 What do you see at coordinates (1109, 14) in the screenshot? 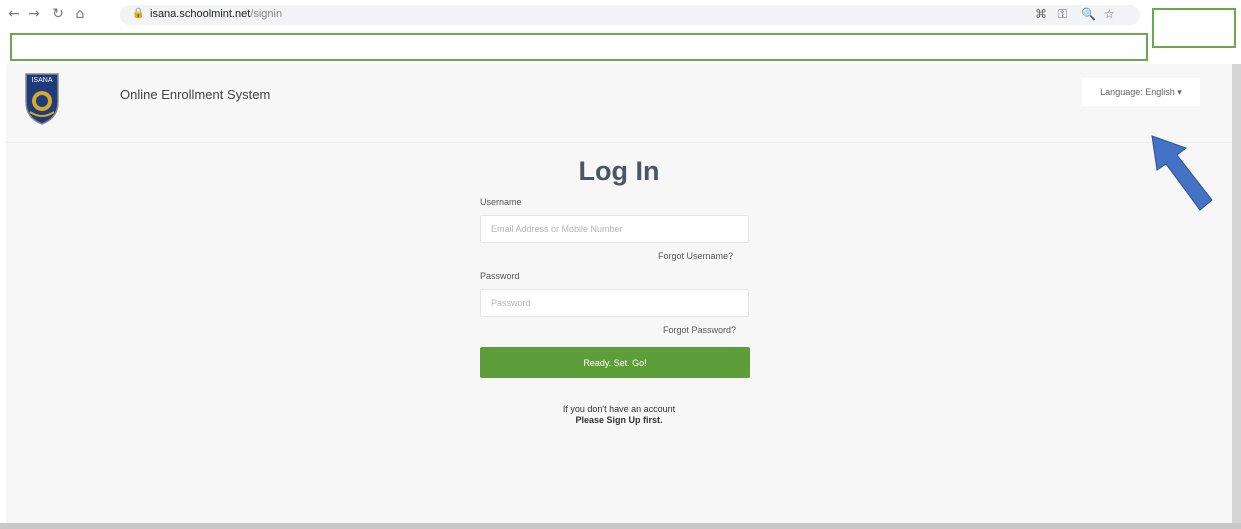
I see `star-icon: ☆` at bounding box center [1109, 14].